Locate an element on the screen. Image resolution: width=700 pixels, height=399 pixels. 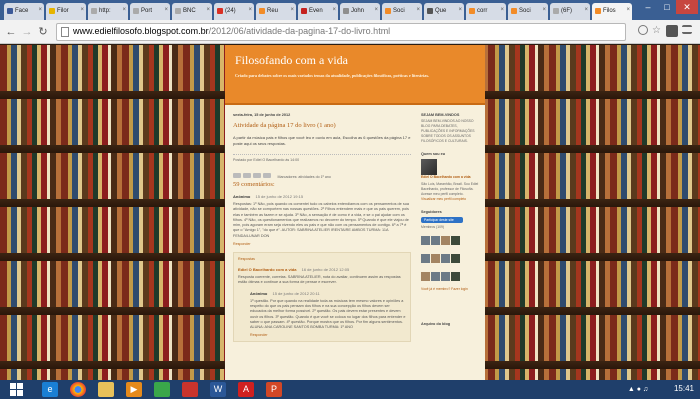
tab-label: Face is located at coordinates (22, 11).